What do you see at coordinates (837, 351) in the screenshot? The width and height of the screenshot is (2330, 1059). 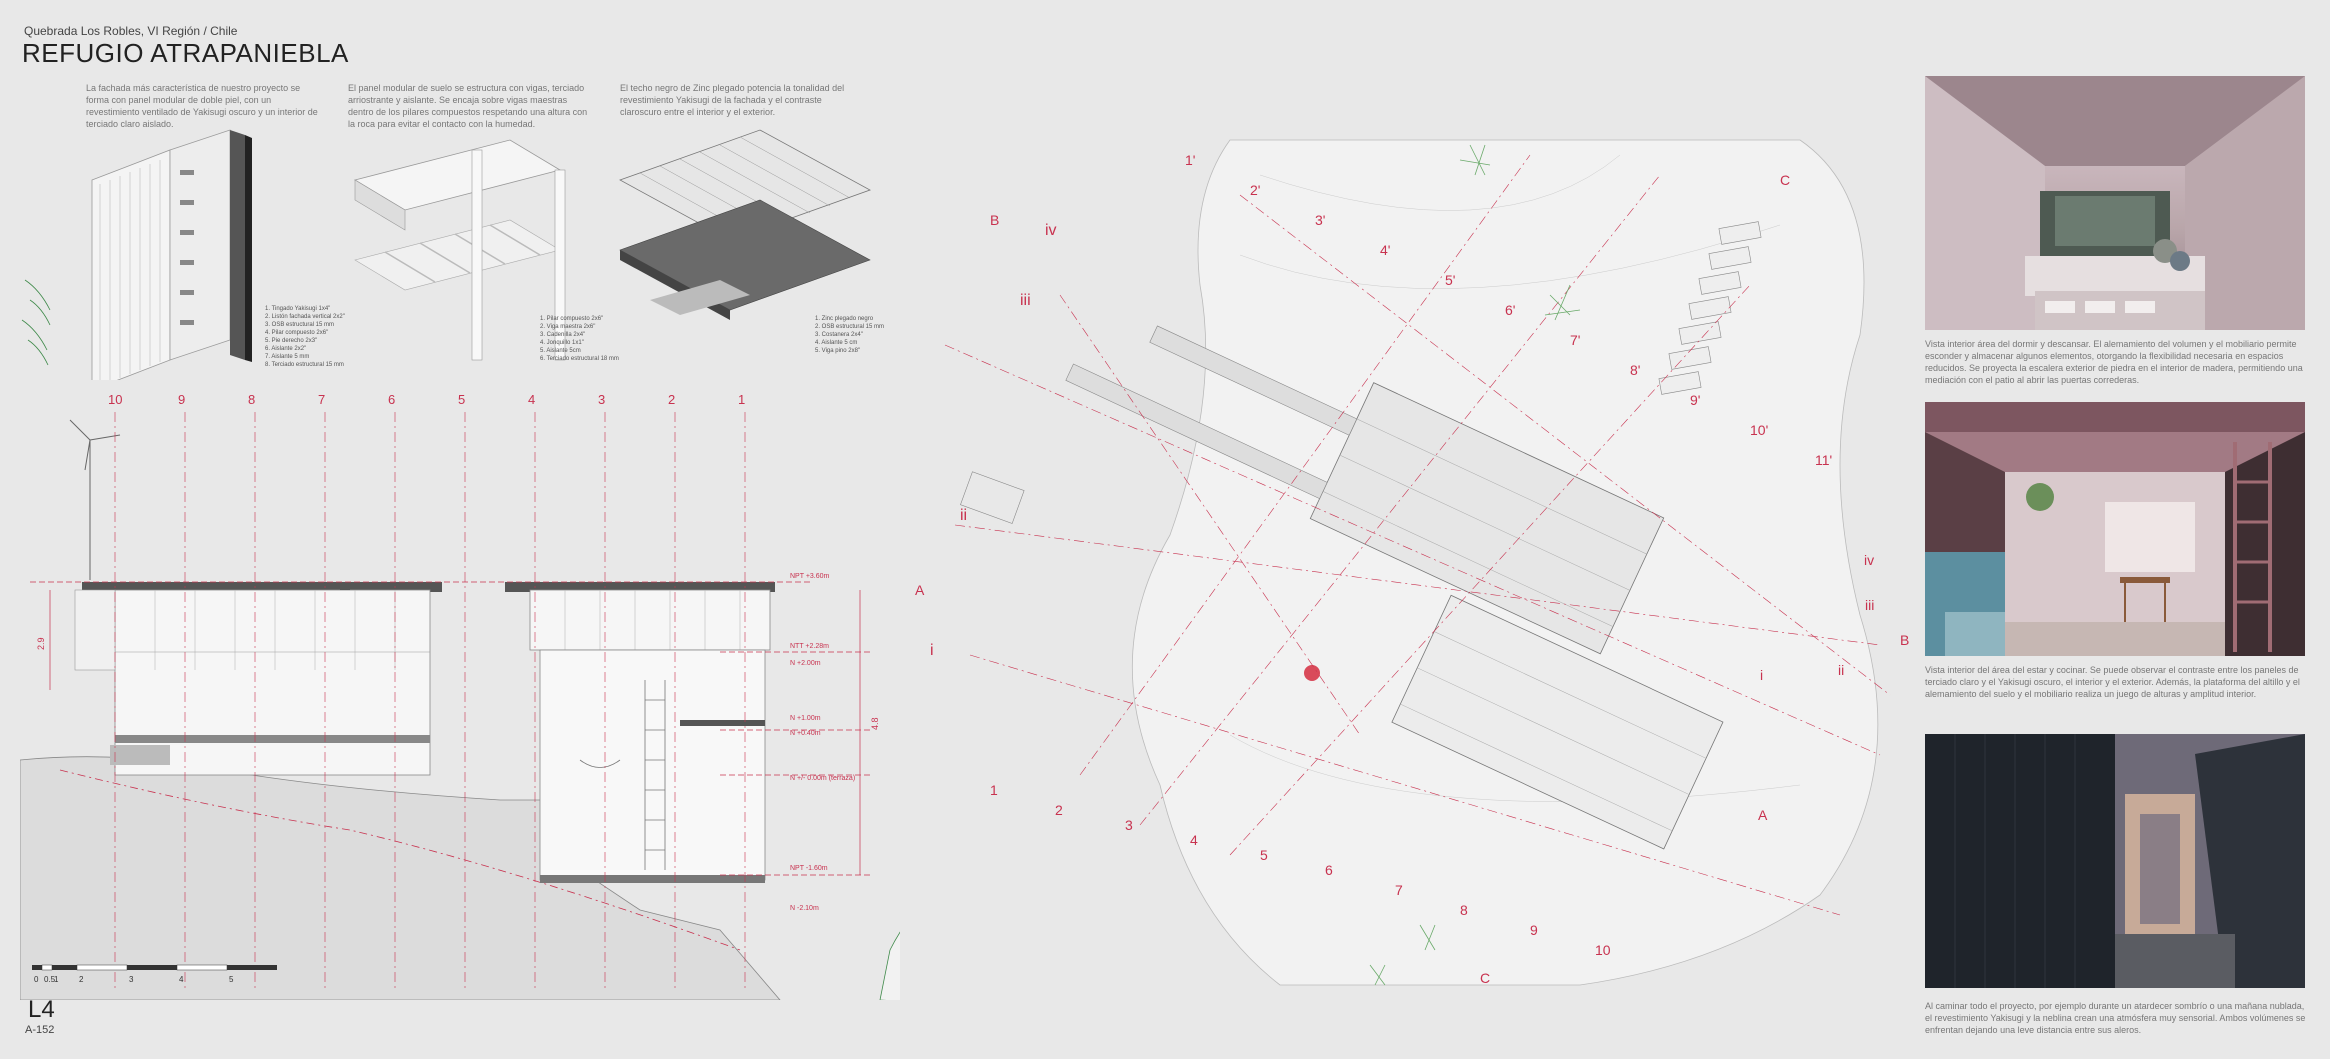 I see `svg-text: 5. Viga pino 2x8"` at bounding box center [837, 351].